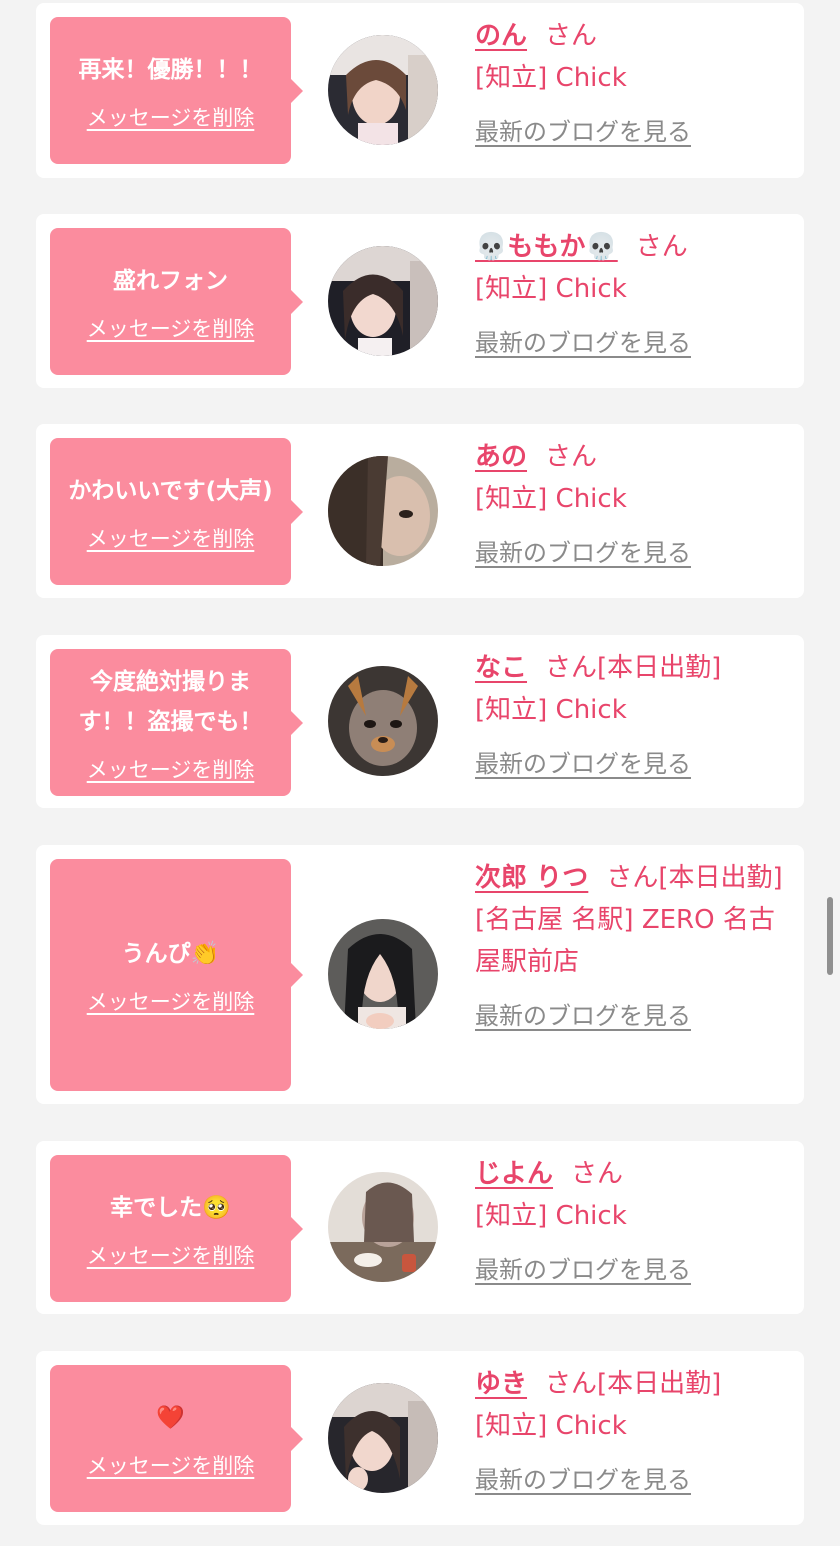 Image resolution: width=840 pixels, height=1546 pixels. I want to click on girl-name-link: 次郎 りつ, so click(531, 878).